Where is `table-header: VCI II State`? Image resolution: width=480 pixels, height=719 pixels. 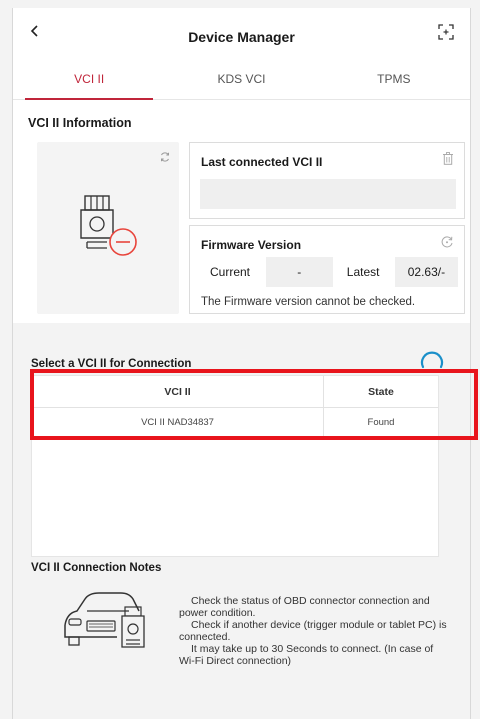
table-header: VCI II State is located at coordinates (235, 392).